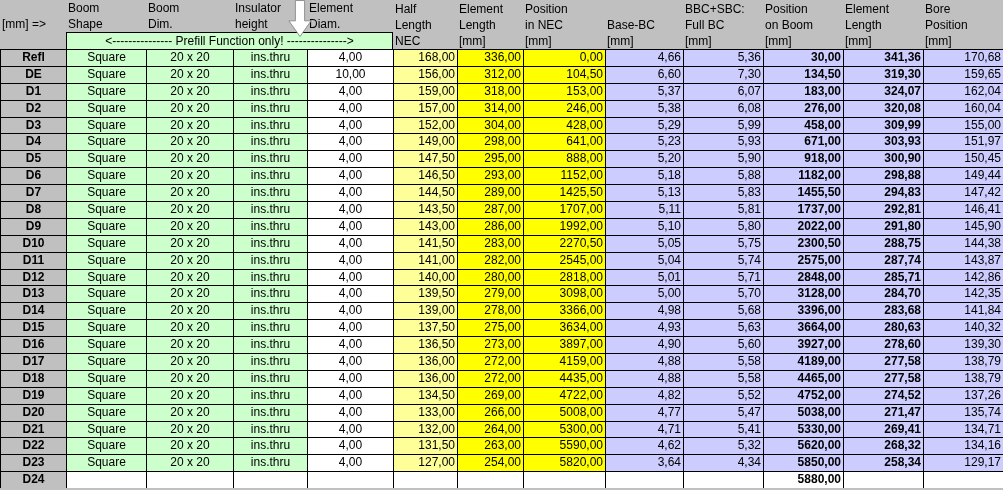 The height and width of the screenshot is (490, 1003). Describe the element at coordinates (164, 16) in the screenshot. I see `column-header: Boom Dim.` at that location.